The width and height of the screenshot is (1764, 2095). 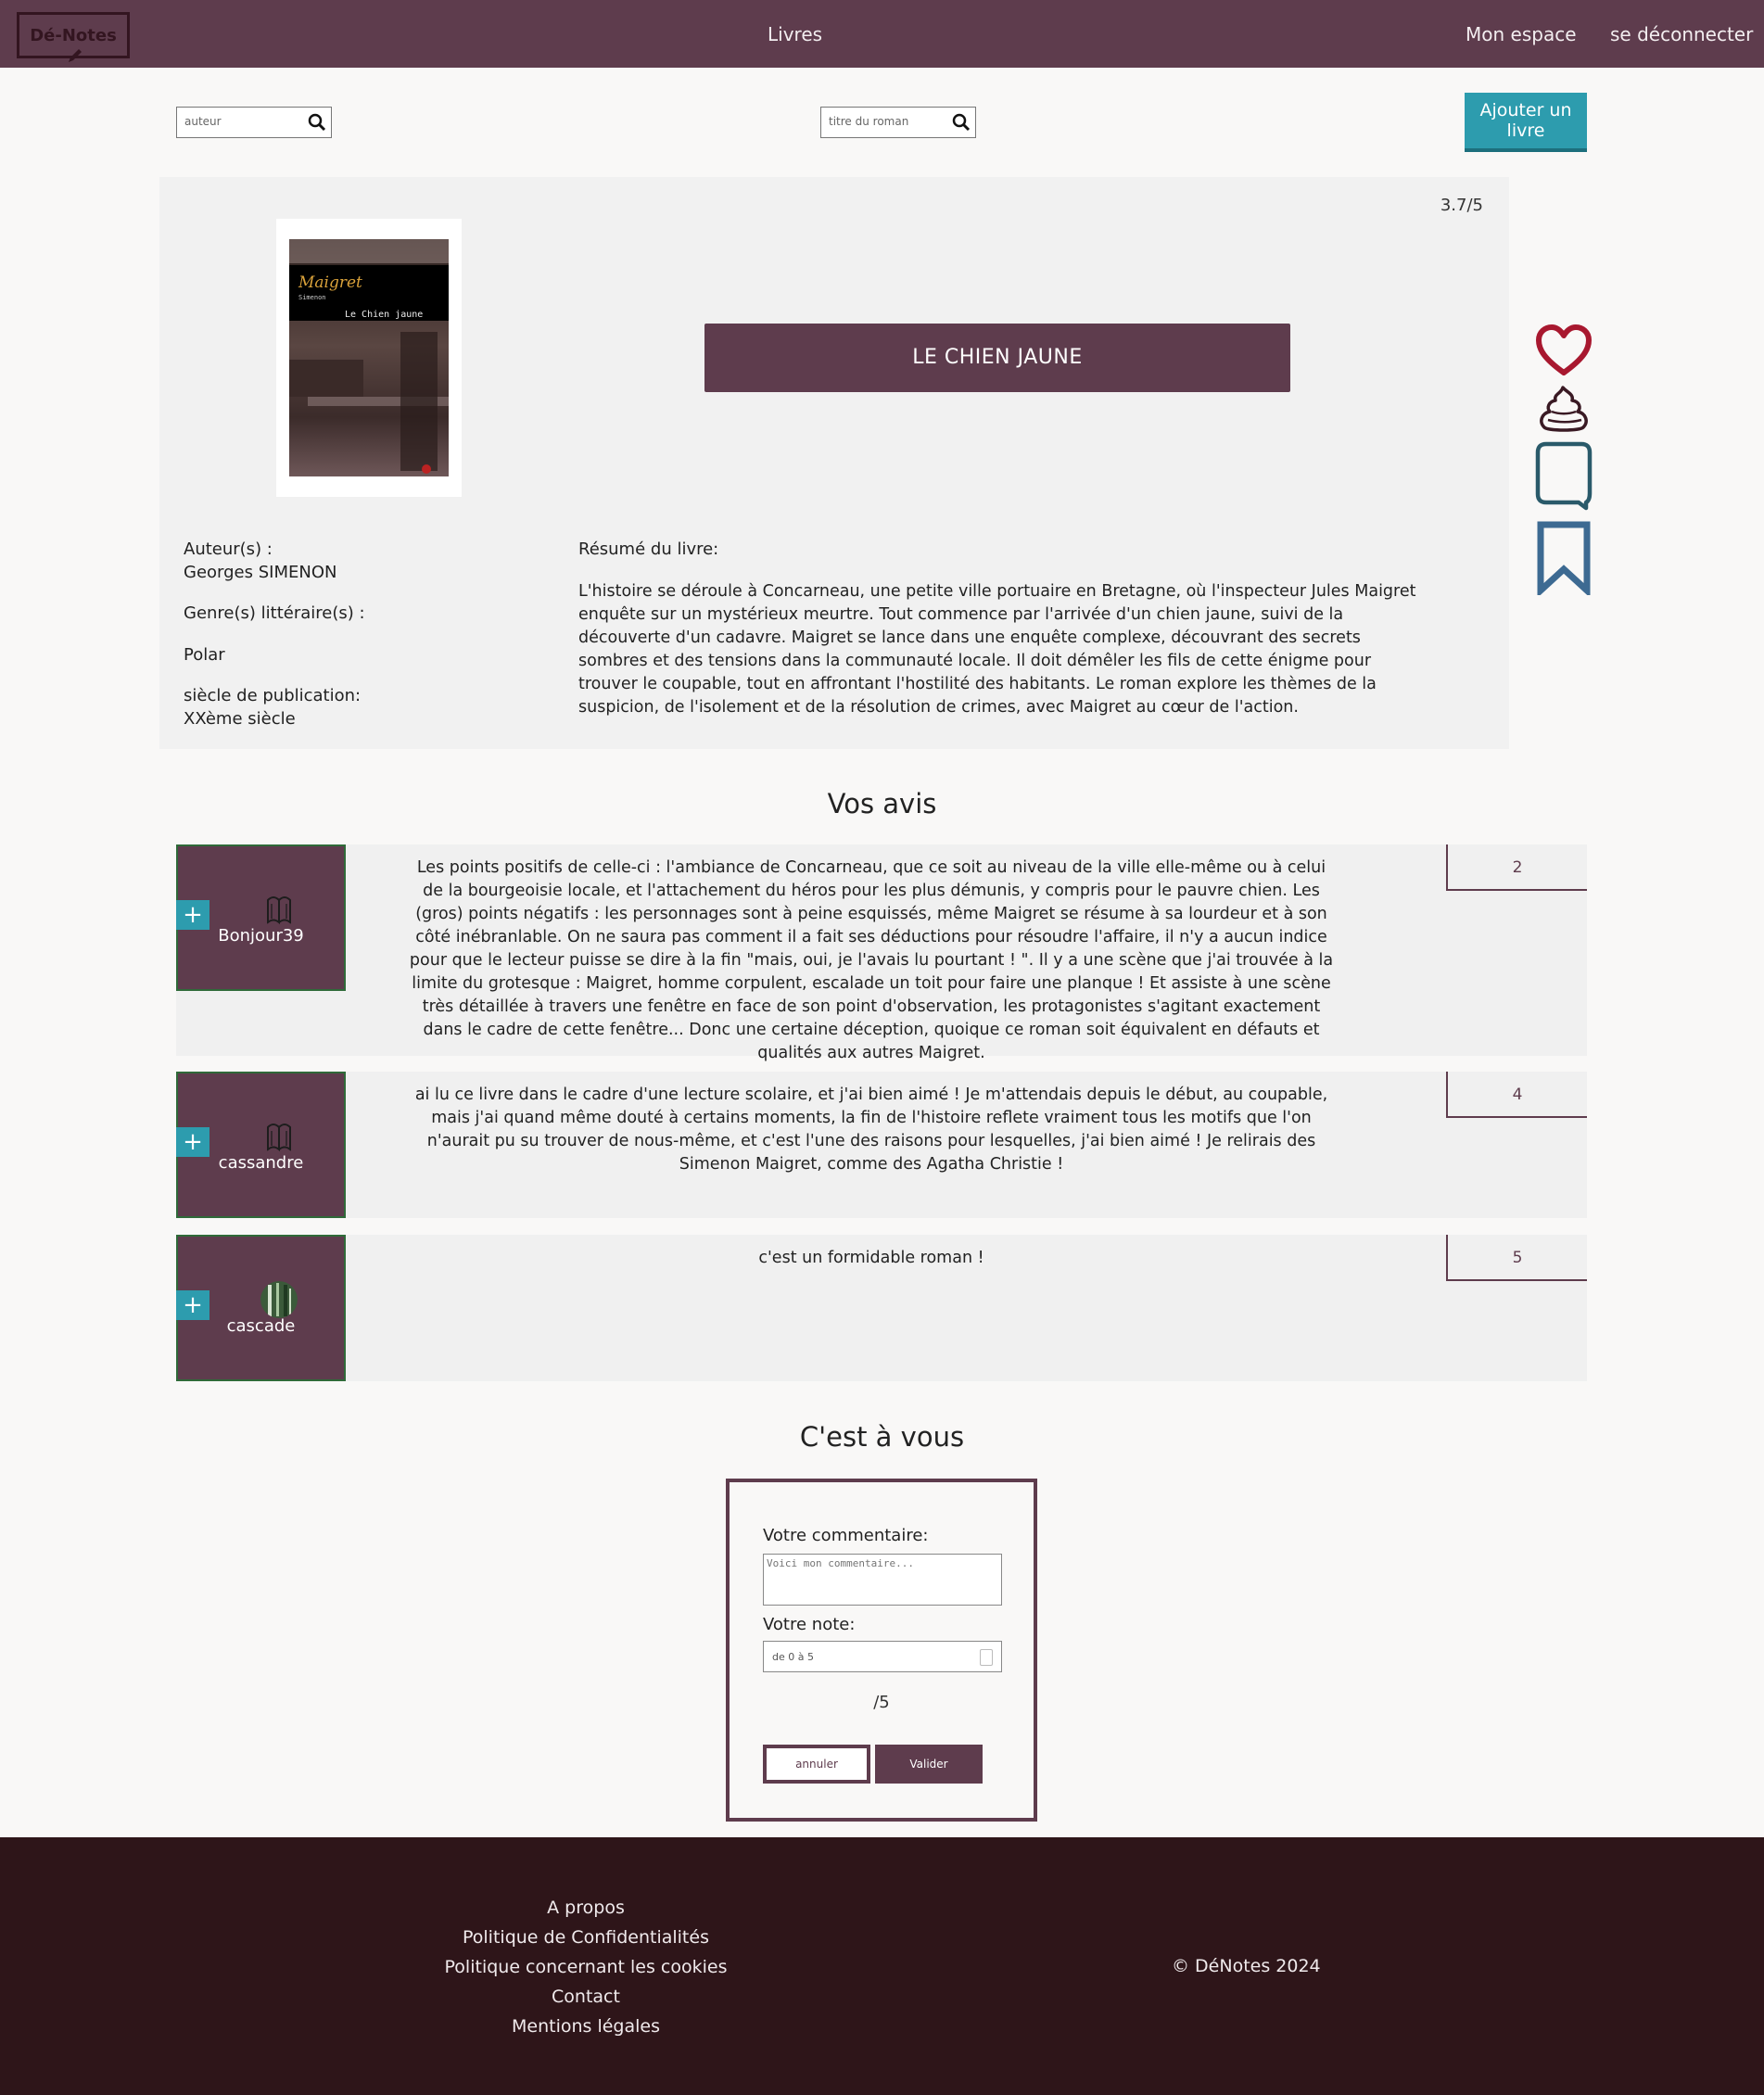 What do you see at coordinates (1247, 1966) in the screenshot?
I see `copyright: © DéNotes 2024` at bounding box center [1247, 1966].